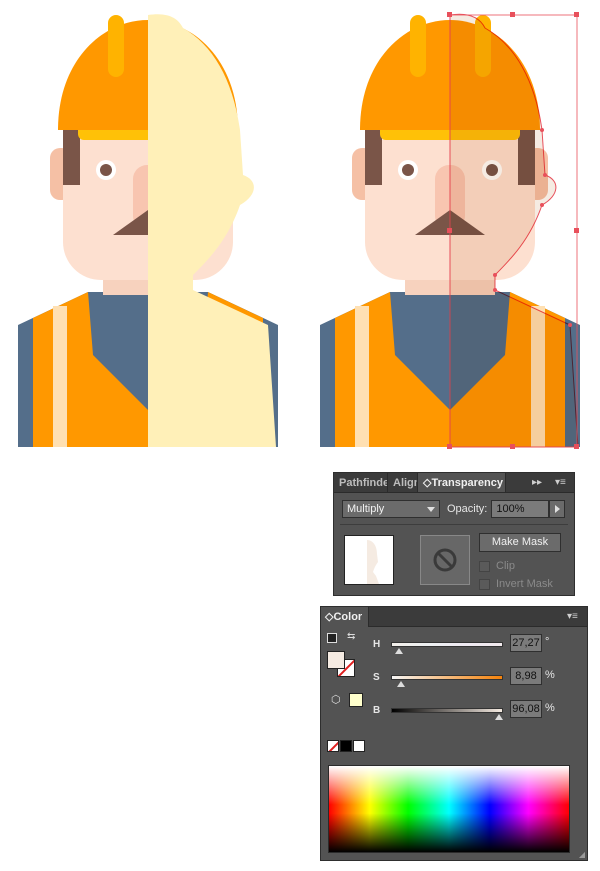 The height and width of the screenshot is (871, 600). What do you see at coordinates (336, 660) in the screenshot?
I see `fill-swatch` at bounding box center [336, 660].